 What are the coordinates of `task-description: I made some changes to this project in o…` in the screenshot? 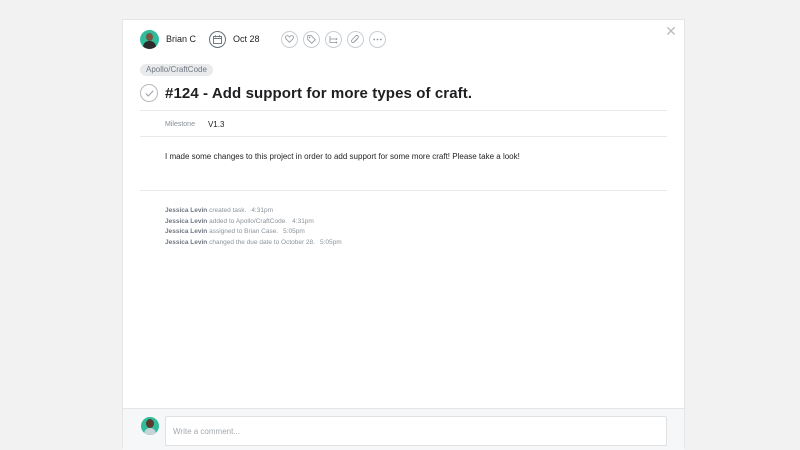 It's located at (342, 156).